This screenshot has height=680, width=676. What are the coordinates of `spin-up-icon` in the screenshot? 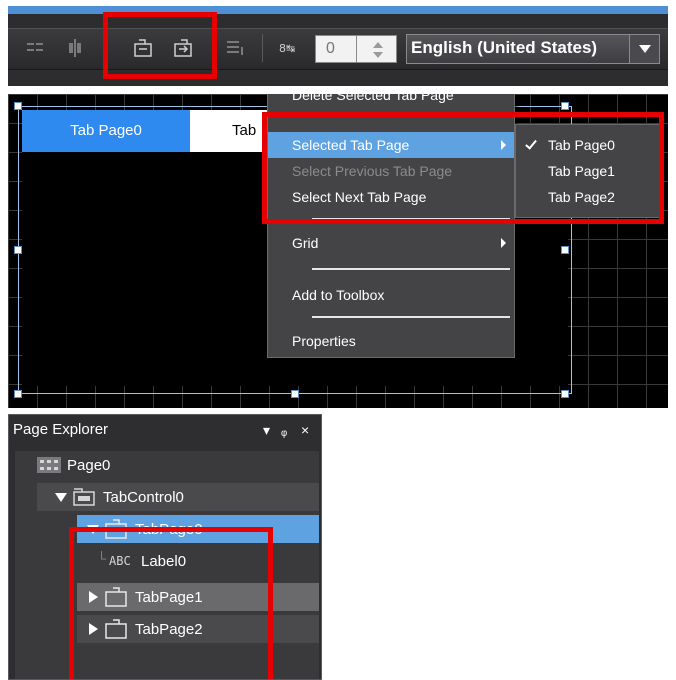 It's located at (378, 45).